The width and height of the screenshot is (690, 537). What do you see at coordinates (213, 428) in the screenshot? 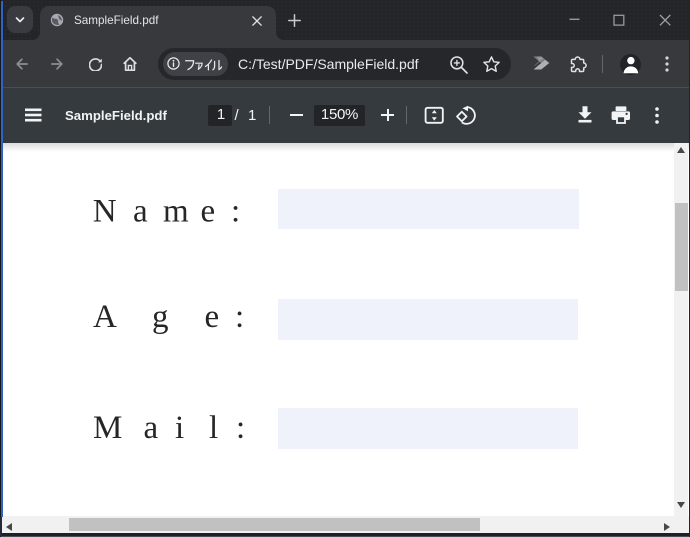
I see `svg-text: l` at bounding box center [213, 428].